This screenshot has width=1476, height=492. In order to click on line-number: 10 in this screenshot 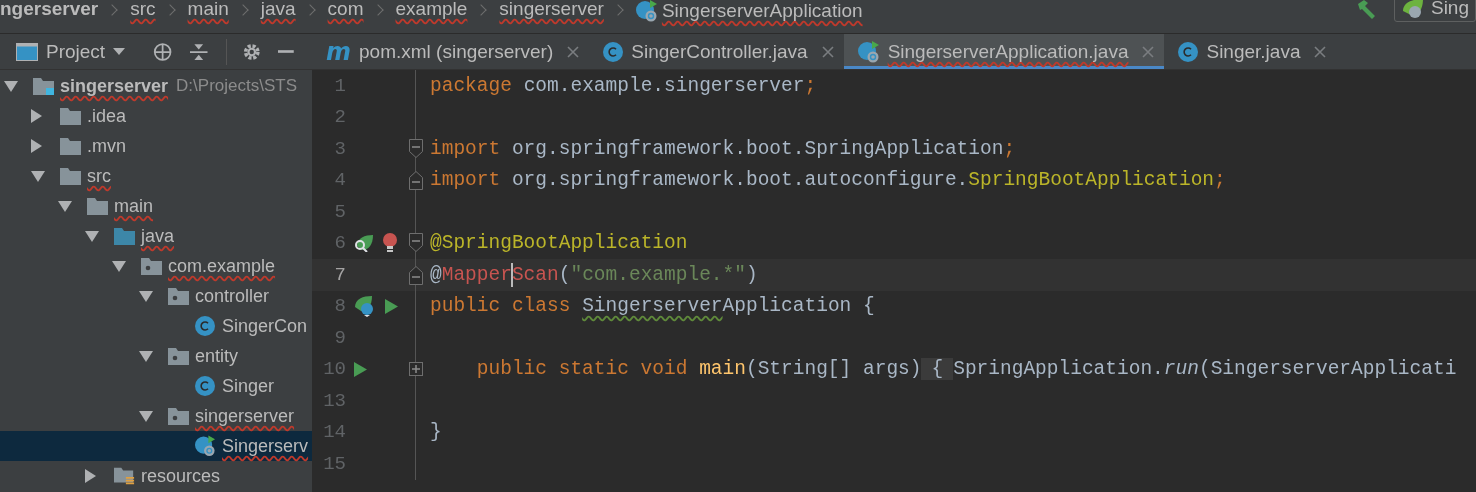, I will do `click(334, 369)`.